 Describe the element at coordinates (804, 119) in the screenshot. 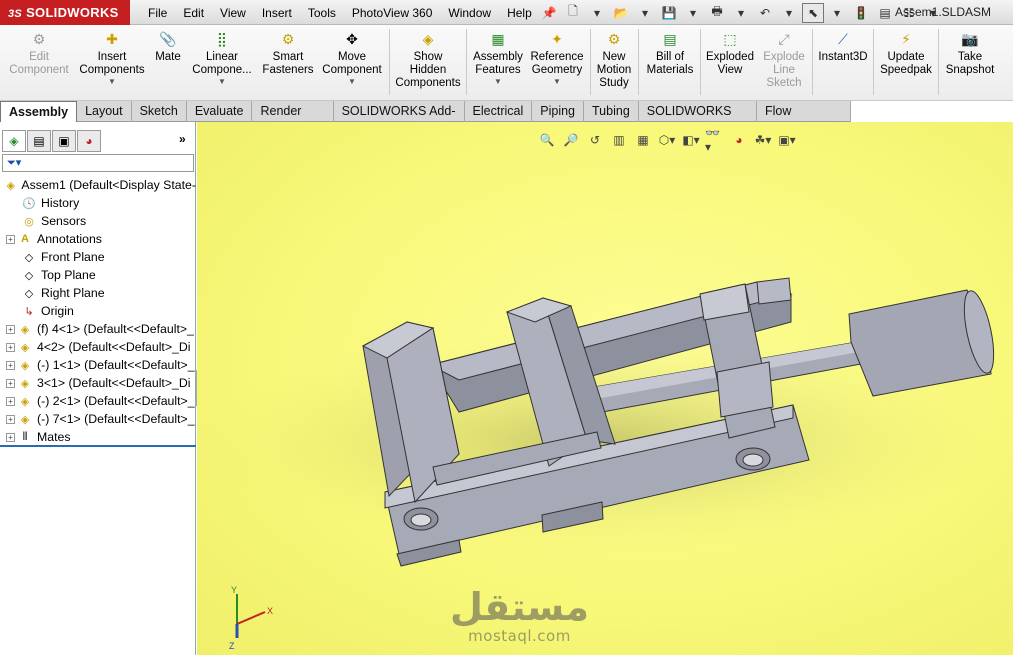

I see `tab-flow-simulation: Flow Simulation` at that location.